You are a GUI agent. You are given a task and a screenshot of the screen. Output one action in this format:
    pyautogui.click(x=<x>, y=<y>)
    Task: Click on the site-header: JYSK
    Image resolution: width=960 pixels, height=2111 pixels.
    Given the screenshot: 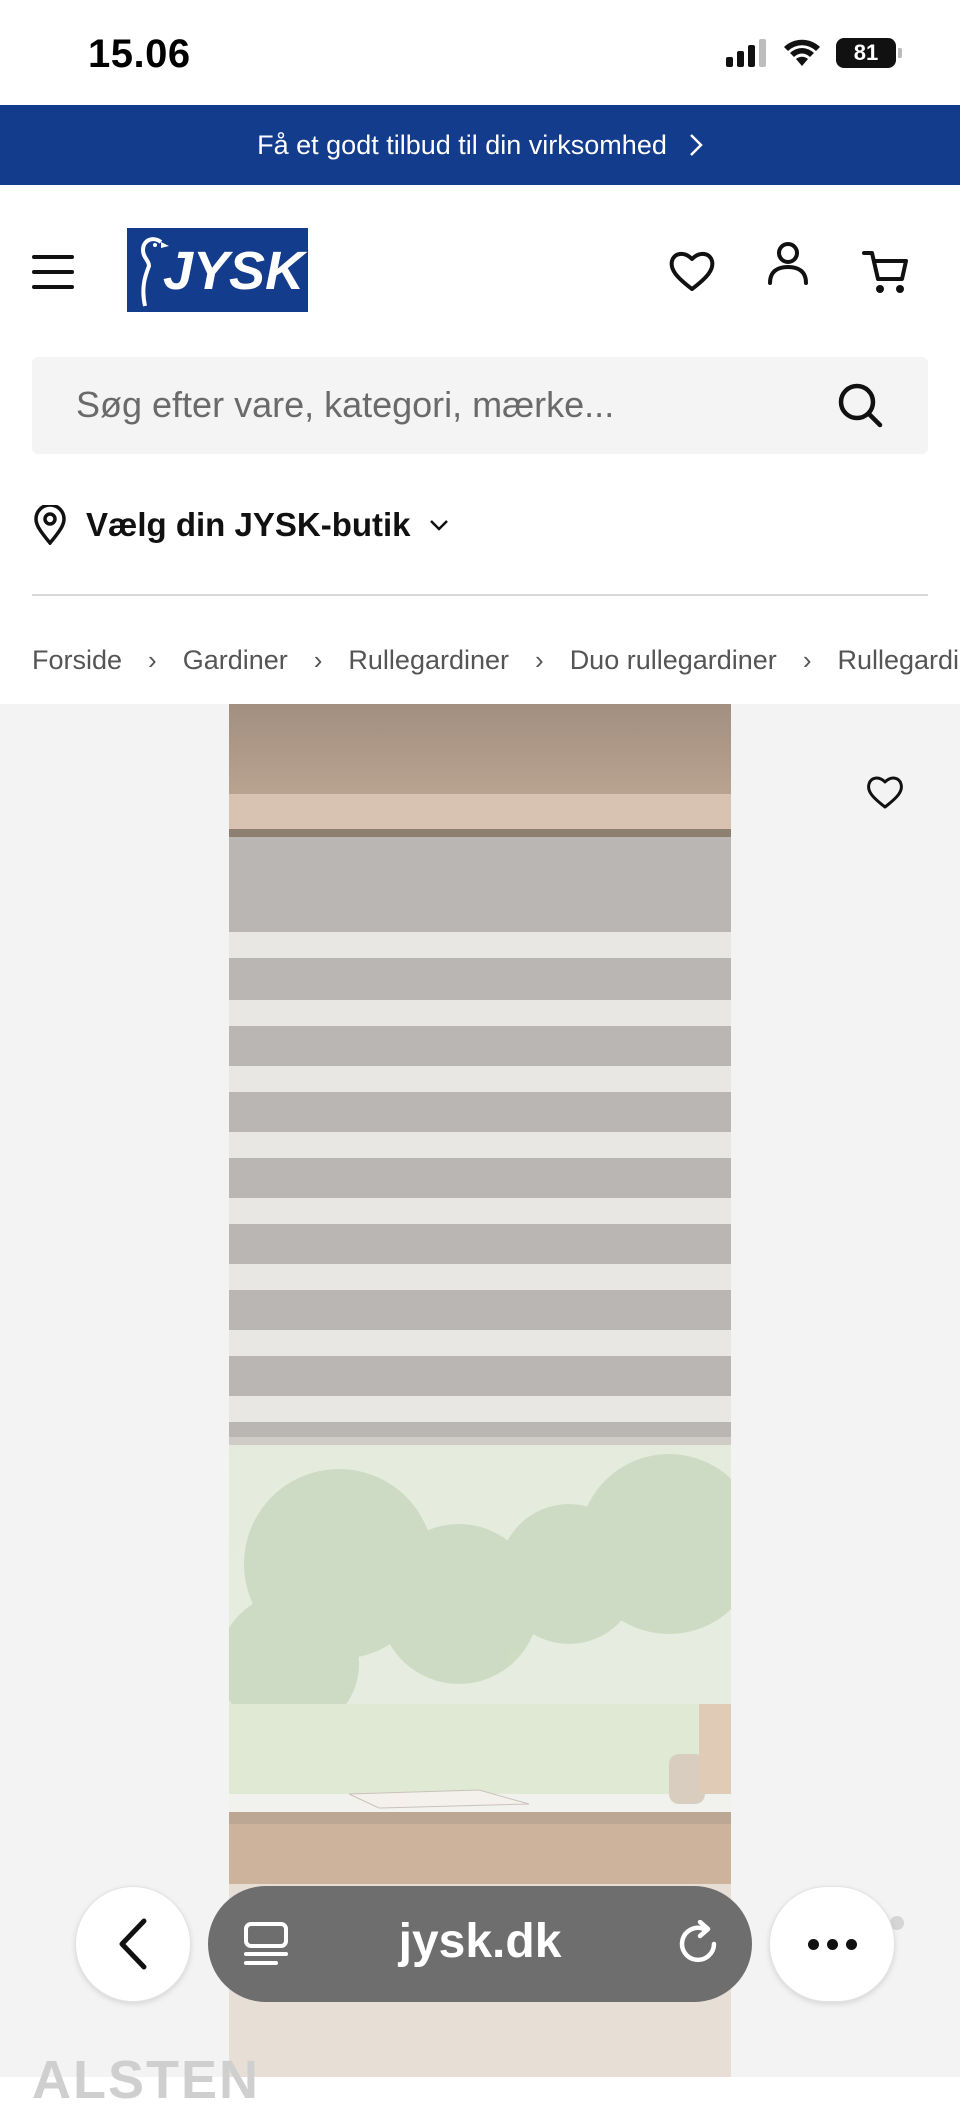 What is the action you would take?
    pyautogui.click(x=480, y=270)
    